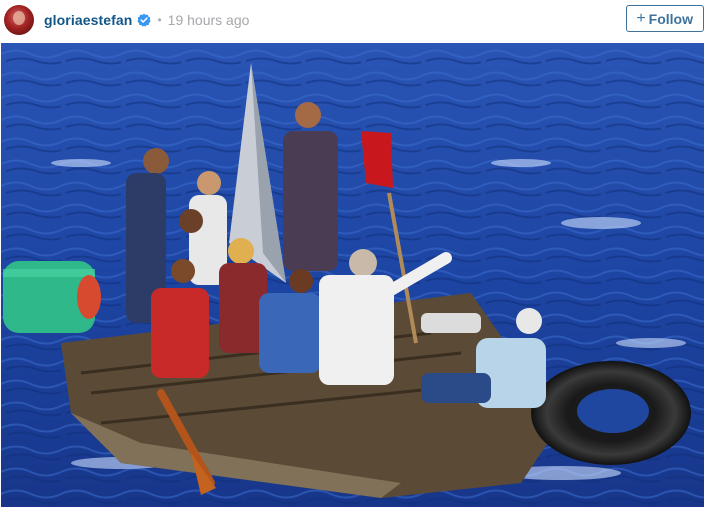 Image resolution: width=711 pixels, height=509 pixels. I want to click on follow-button: + Follow, so click(665, 18).